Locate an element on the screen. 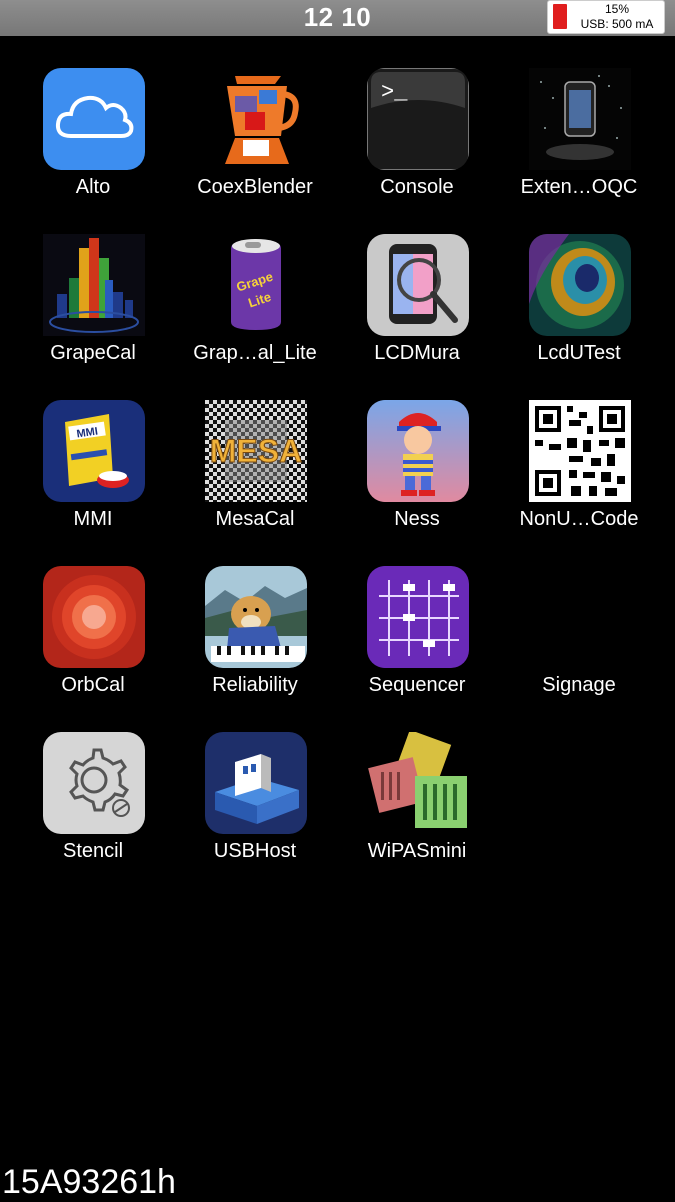  mesa-icon: MESA is located at coordinates (256, 451).